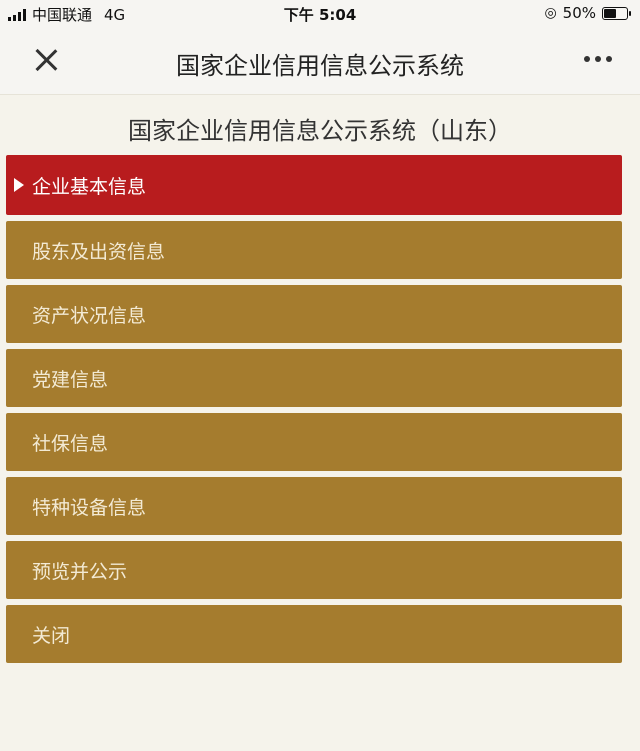 The height and width of the screenshot is (751, 640). I want to click on menu-item-label: 资产状况信息, so click(89, 315).